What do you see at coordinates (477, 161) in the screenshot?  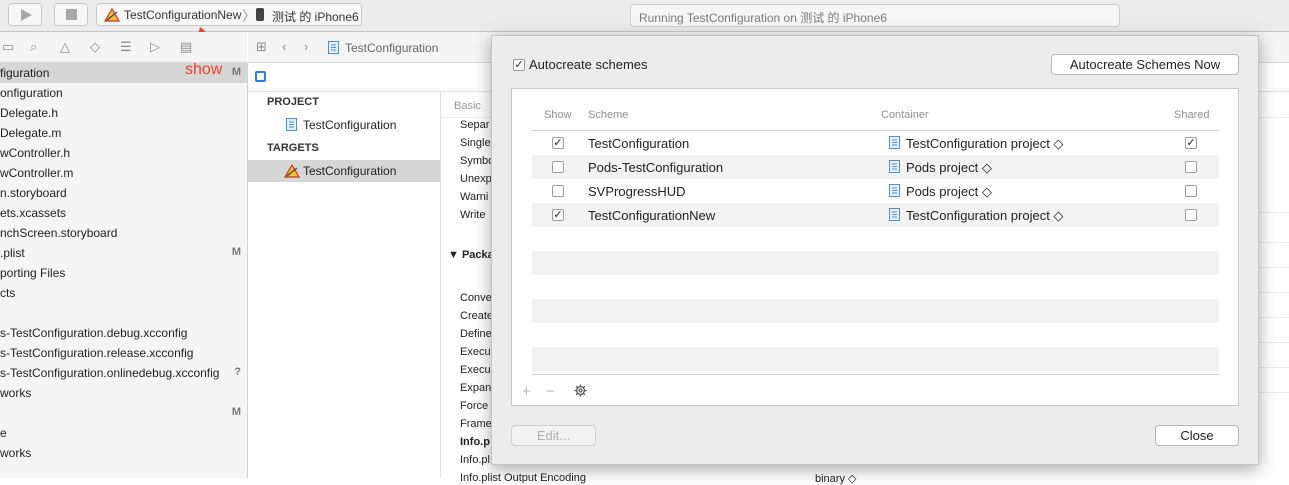 I see `setting-row-label: Symbo` at bounding box center [477, 161].